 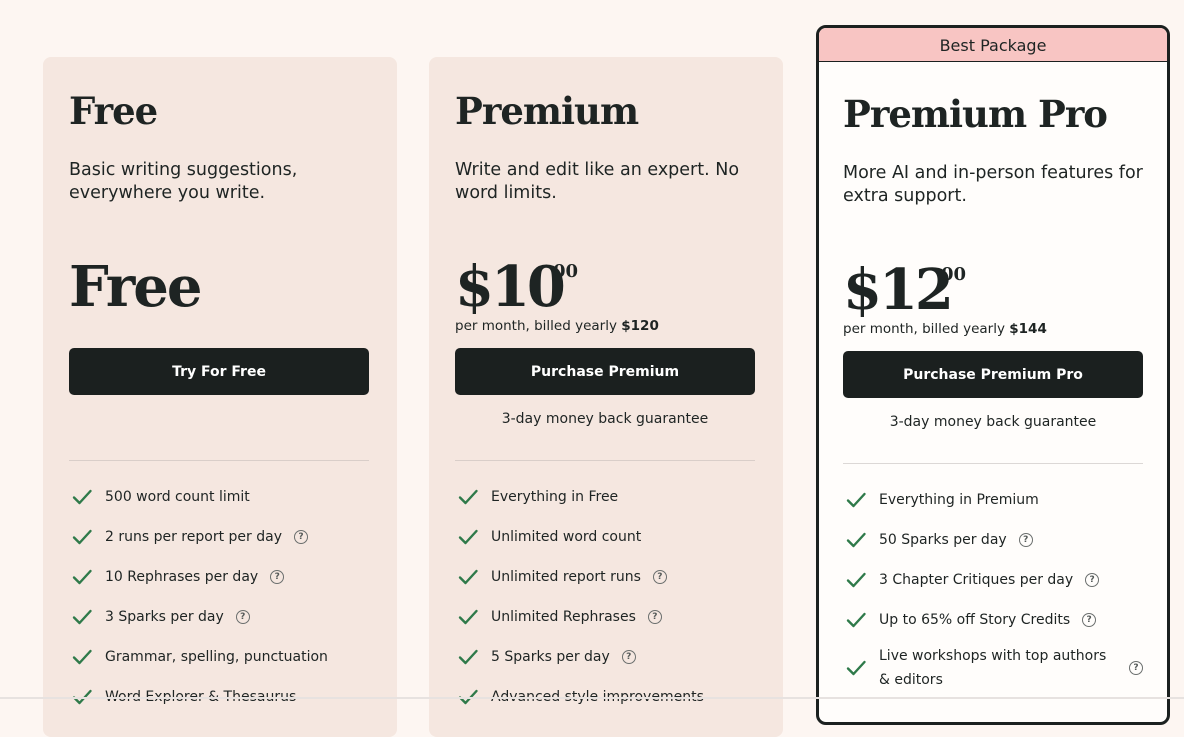 I want to click on feature-item: Everything in Premium, so click(x=993, y=500).